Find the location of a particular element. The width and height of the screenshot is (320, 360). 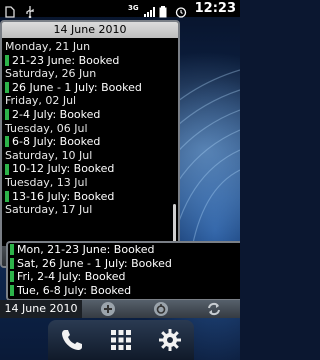

list-item: 13-16 July: Booked is located at coordinates (90, 197).